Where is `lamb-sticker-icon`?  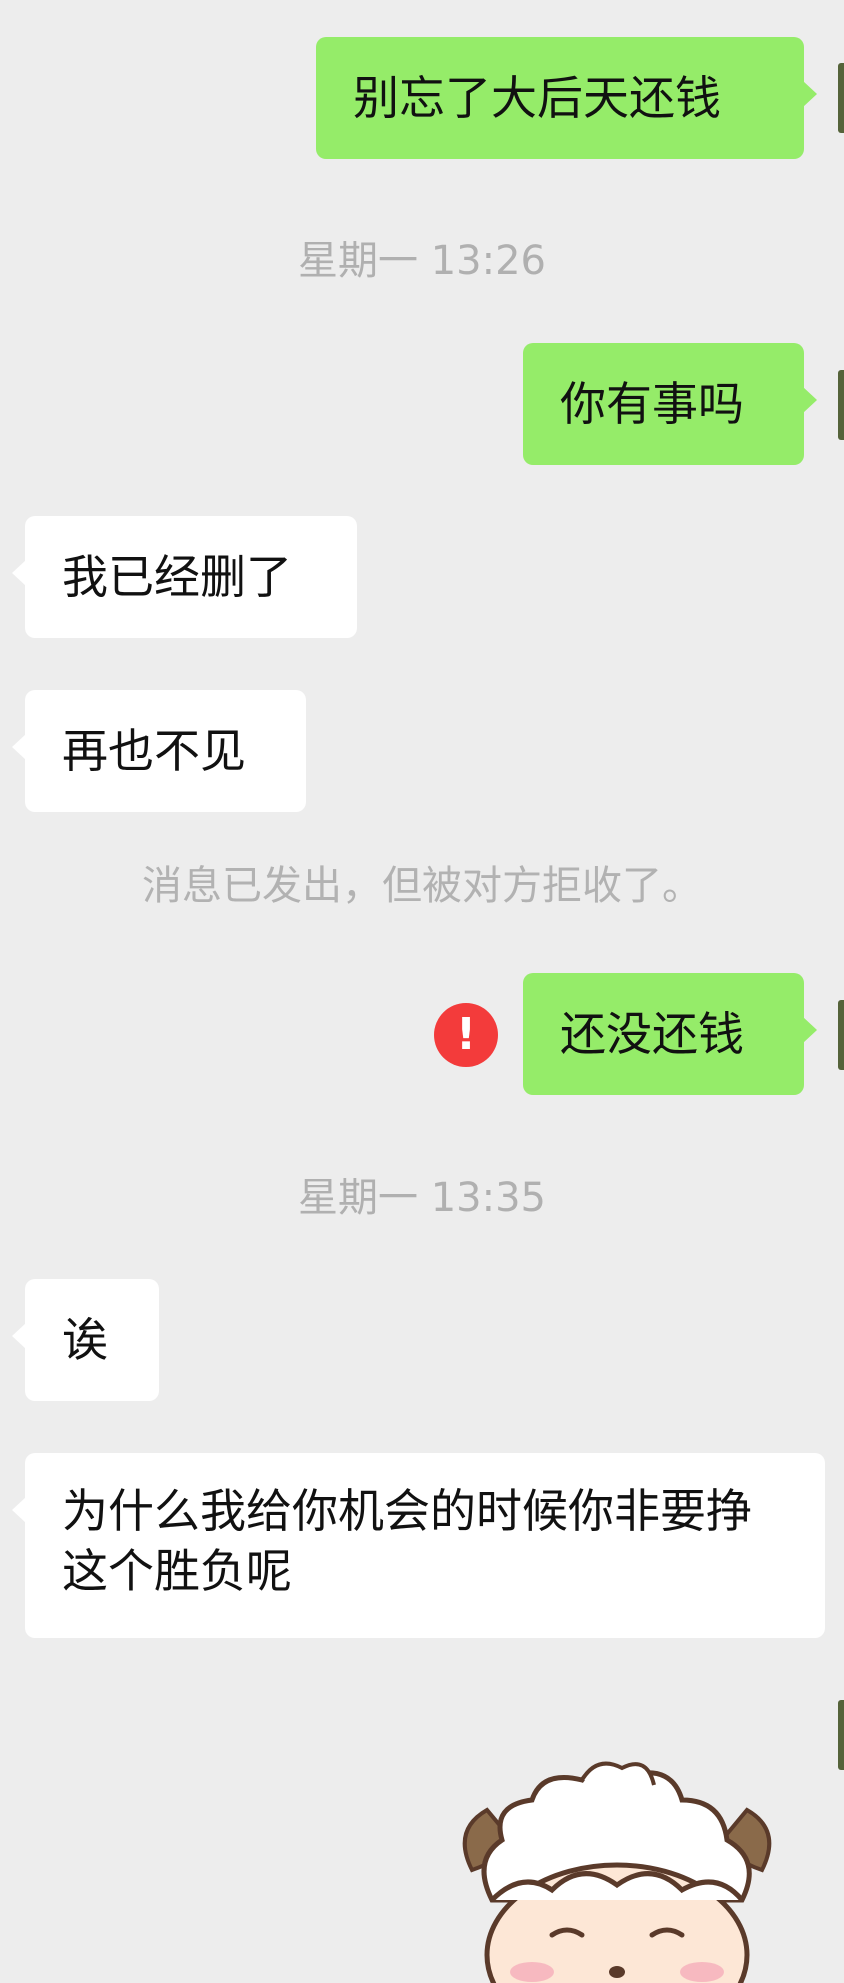 lamb-sticker-icon is located at coordinates (617, 1866).